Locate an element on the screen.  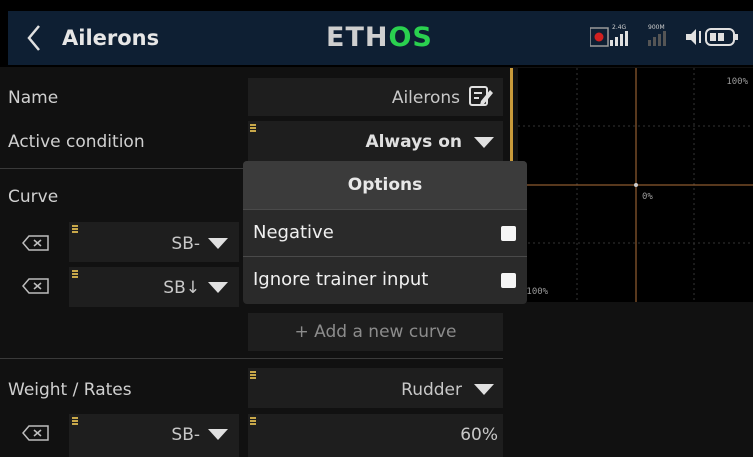
status-area: 2.4G 900M is located at coordinates (669, 38).